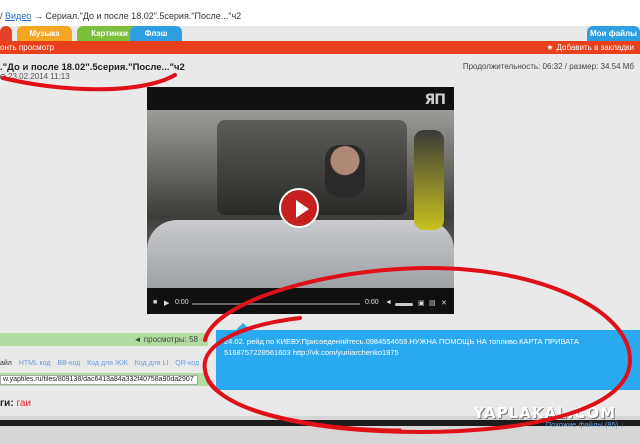  What do you see at coordinates (444, 303) in the screenshot?
I see `fullscreen-icon: ✕` at bounding box center [444, 303].